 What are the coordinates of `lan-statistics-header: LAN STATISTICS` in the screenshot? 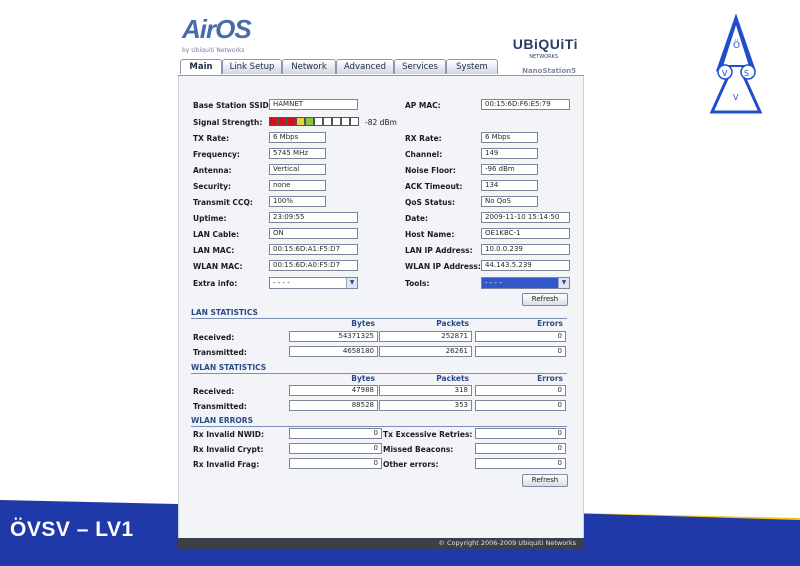 It's located at (379, 313).